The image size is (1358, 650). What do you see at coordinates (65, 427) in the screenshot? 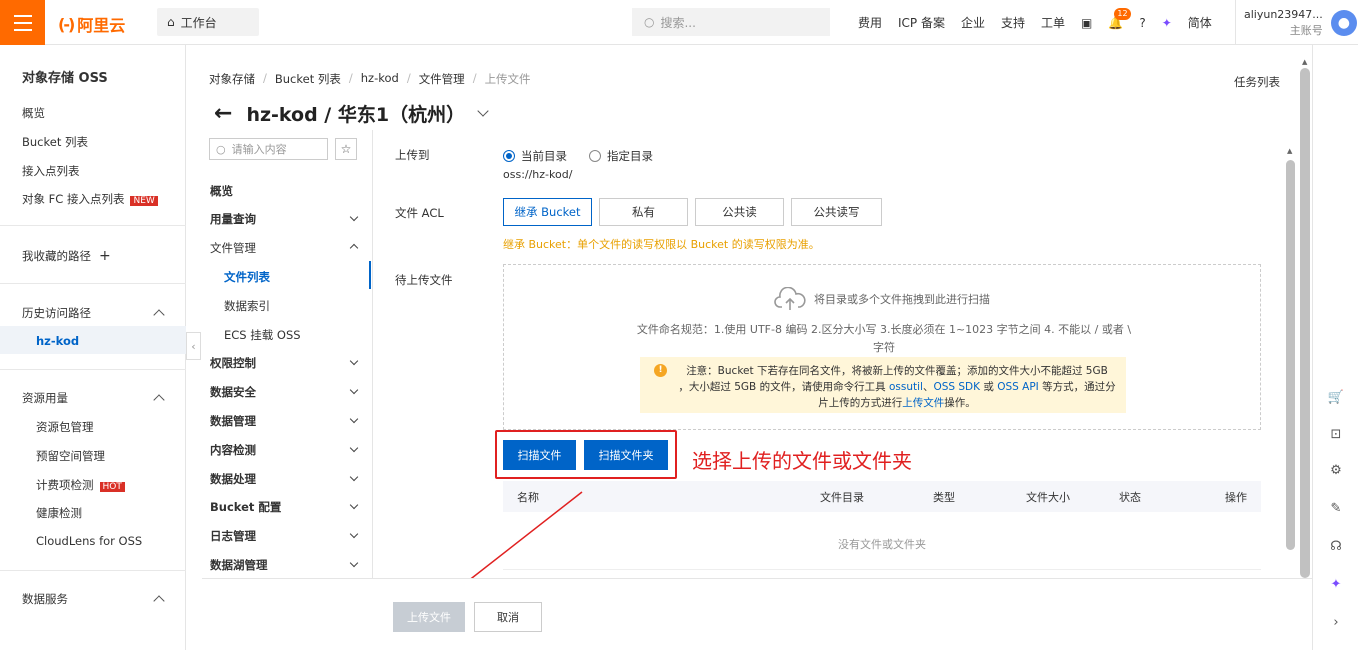
I see `sidebar-item-package: 资源包管理` at bounding box center [65, 427].